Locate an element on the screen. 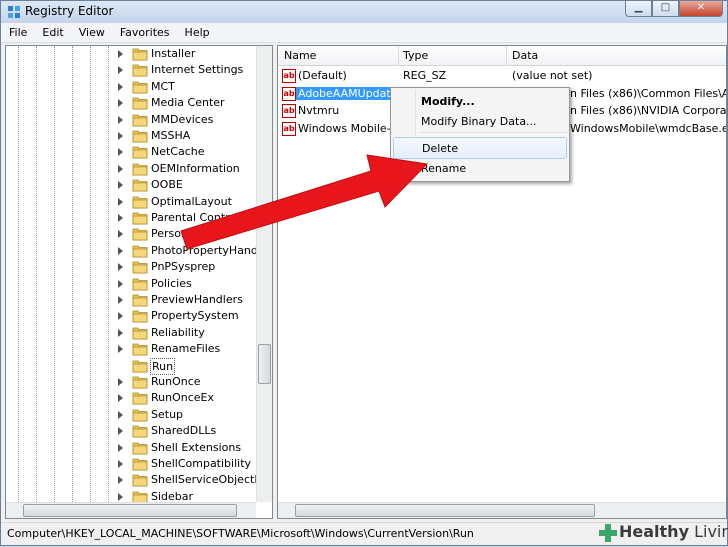 The height and width of the screenshot is (547, 728). tree-item: Shell Extensions is located at coordinates (132, 448).